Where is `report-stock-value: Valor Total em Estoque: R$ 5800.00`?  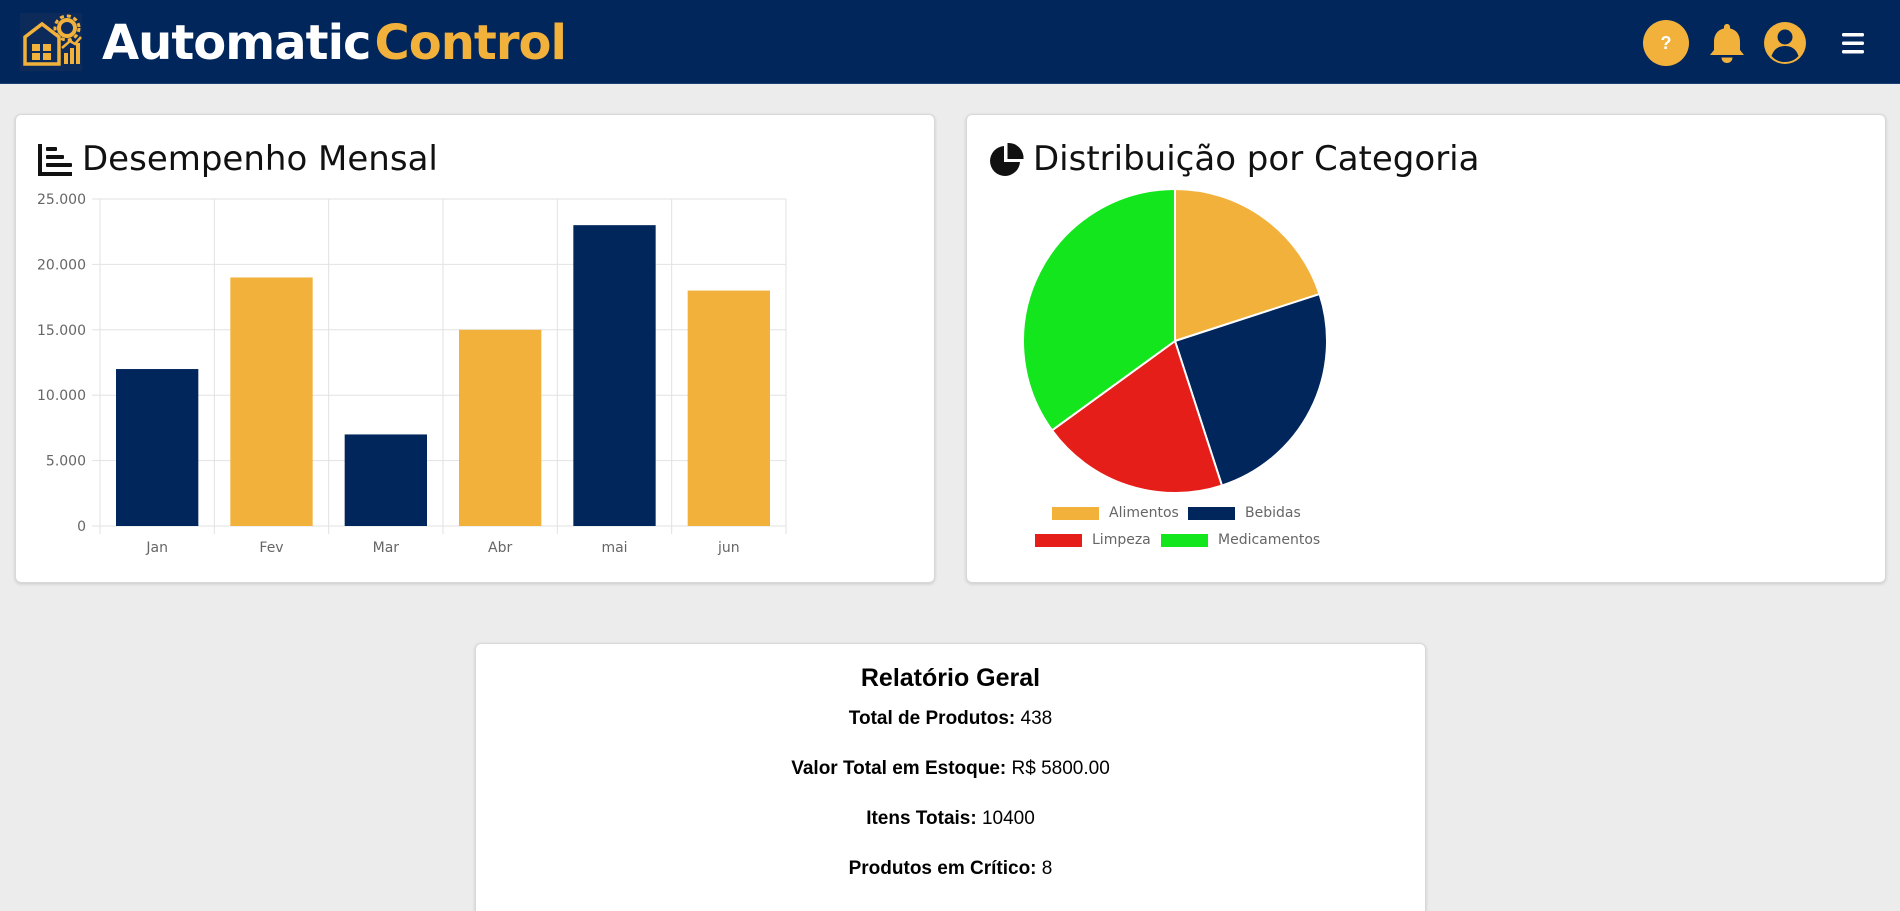
report-stock-value: Valor Total em Estoque: R$ 5800.00 is located at coordinates (950, 769).